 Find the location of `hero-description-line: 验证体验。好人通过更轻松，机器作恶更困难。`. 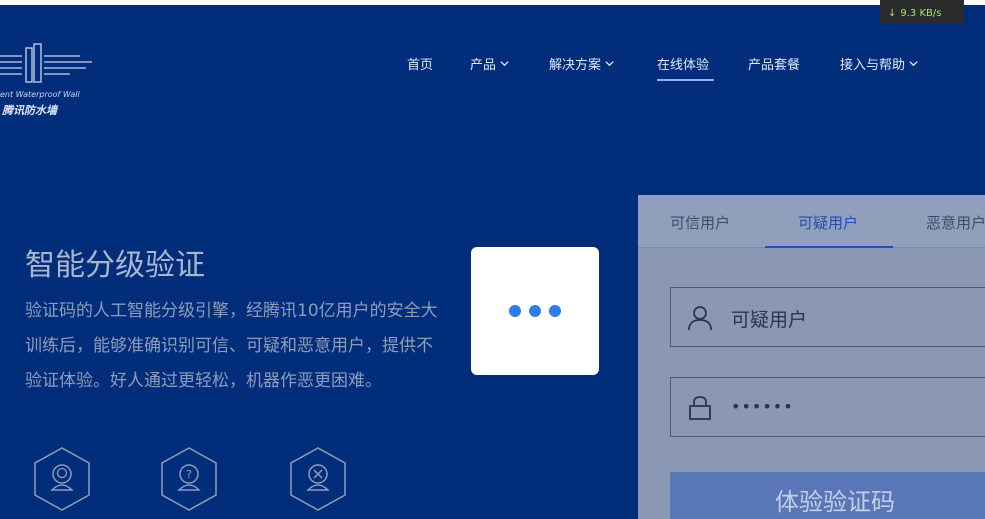

hero-description-line: 验证体验。好人通过更轻松，机器作恶更困难。 is located at coordinates (203, 381).